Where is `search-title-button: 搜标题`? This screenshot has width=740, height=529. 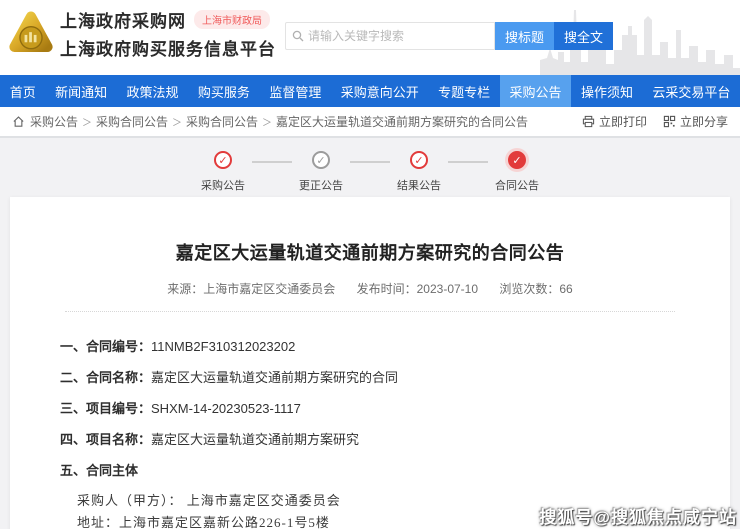
search-title-button: 搜标题 is located at coordinates (525, 36).